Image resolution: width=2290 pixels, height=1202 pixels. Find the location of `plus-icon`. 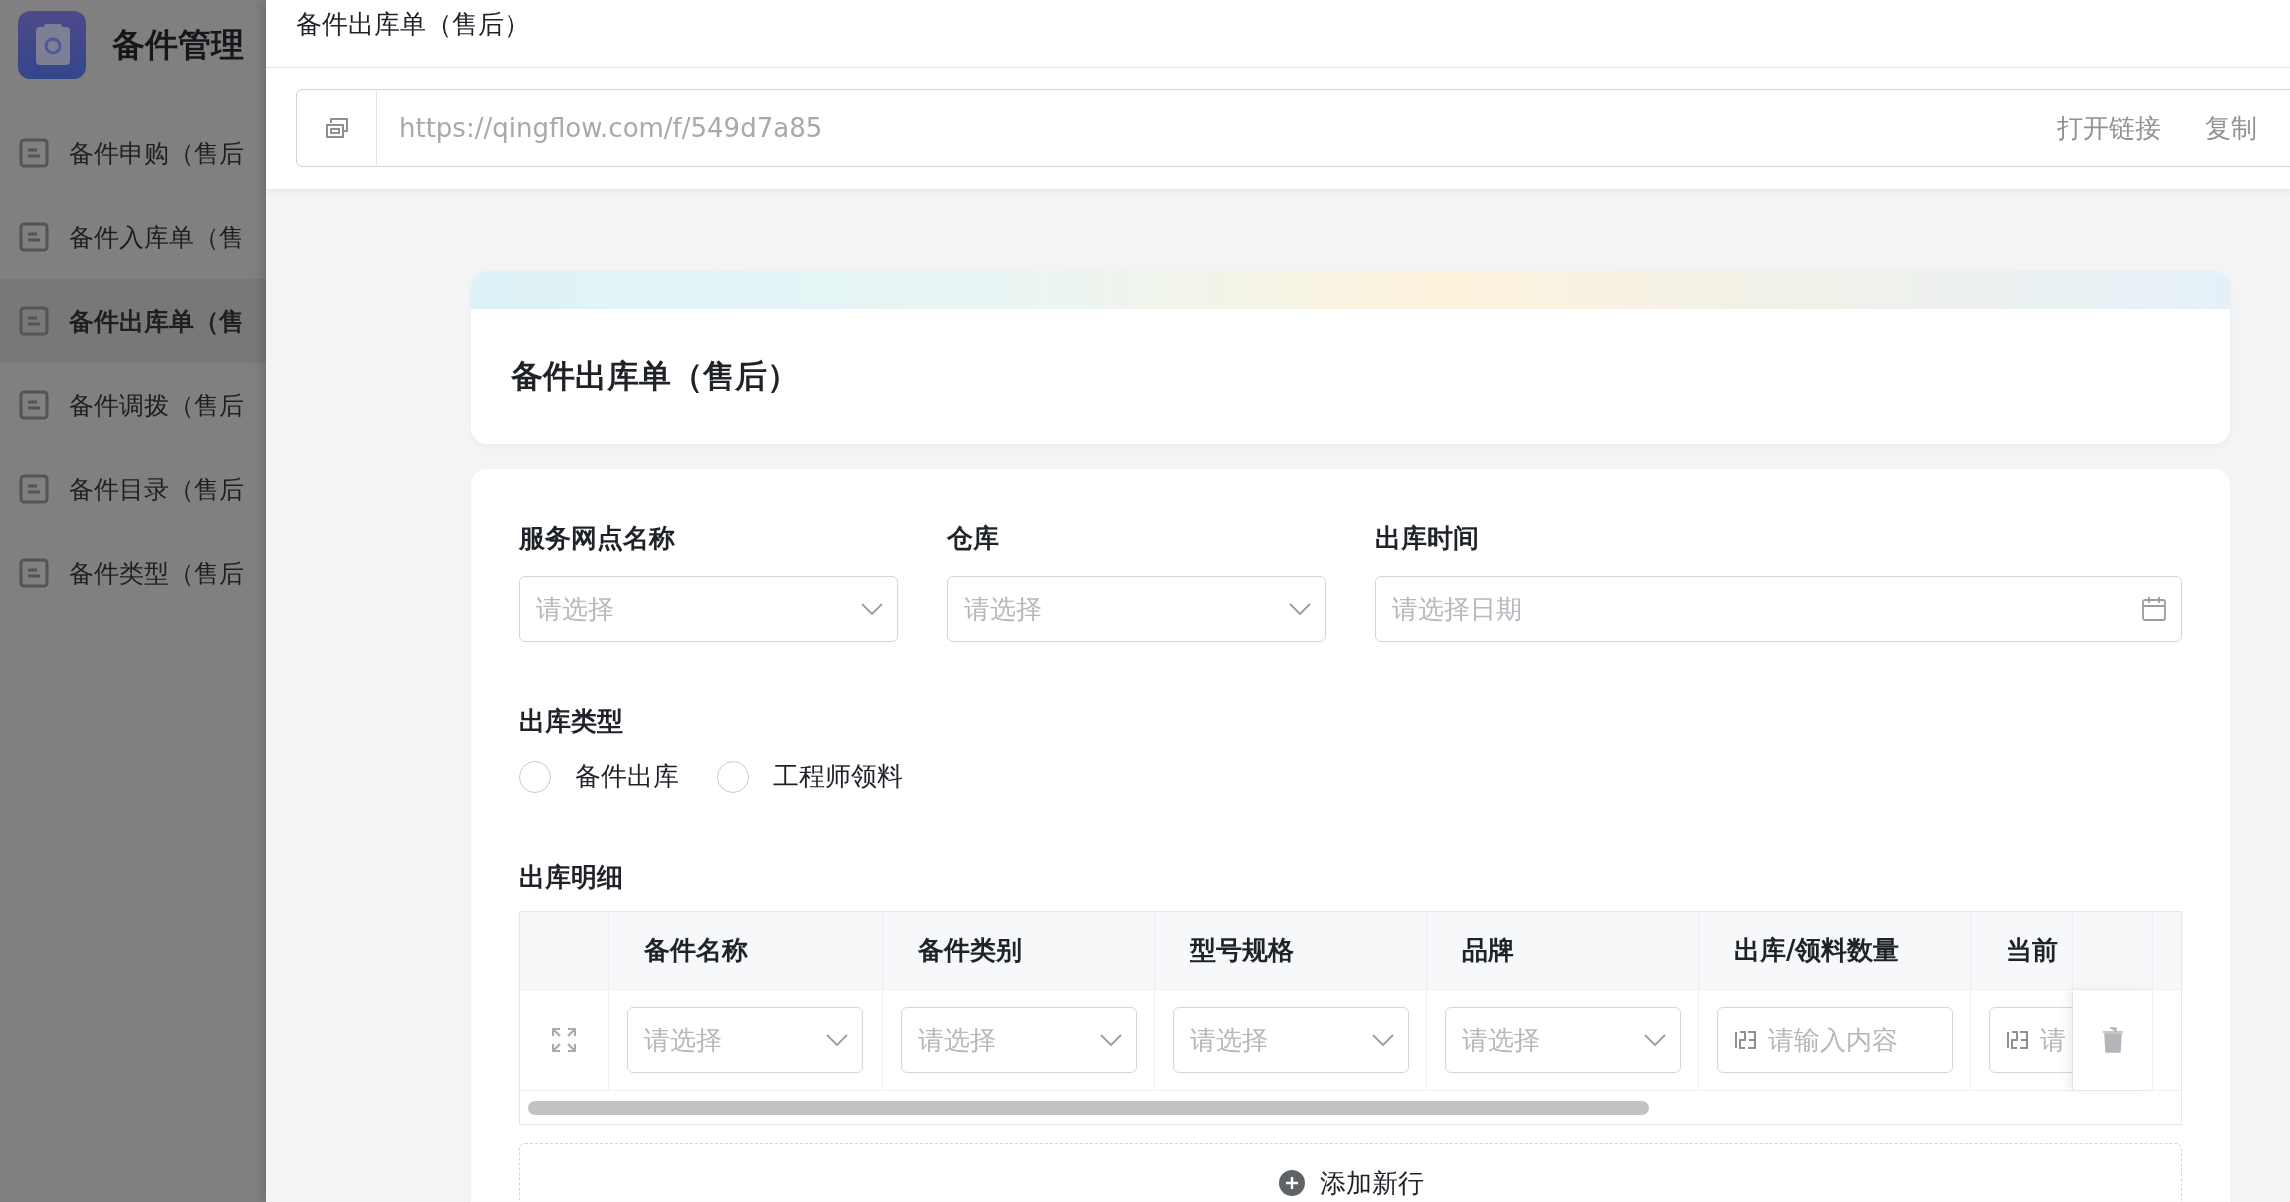

plus-icon is located at coordinates (1291, 1183).